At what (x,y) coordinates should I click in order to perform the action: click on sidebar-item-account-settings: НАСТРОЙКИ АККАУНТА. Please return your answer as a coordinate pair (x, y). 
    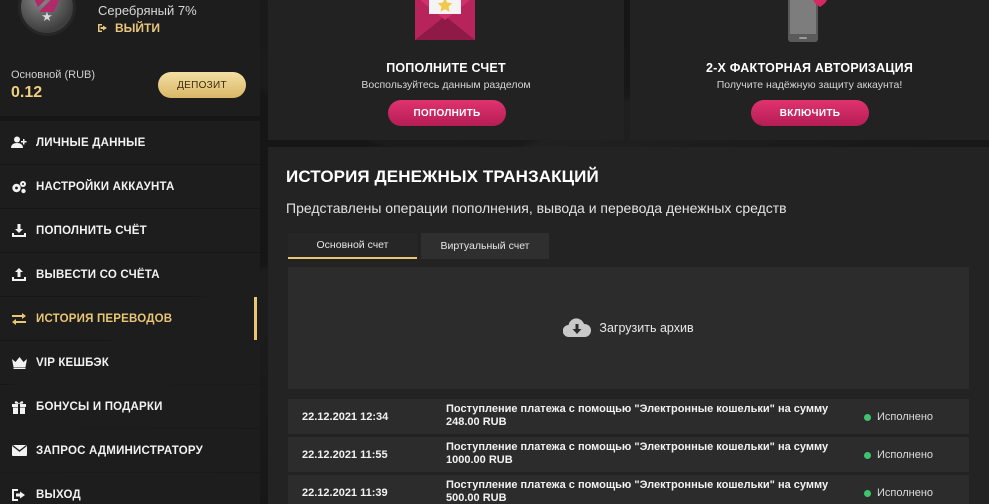
    Looking at the image, I should click on (130, 186).